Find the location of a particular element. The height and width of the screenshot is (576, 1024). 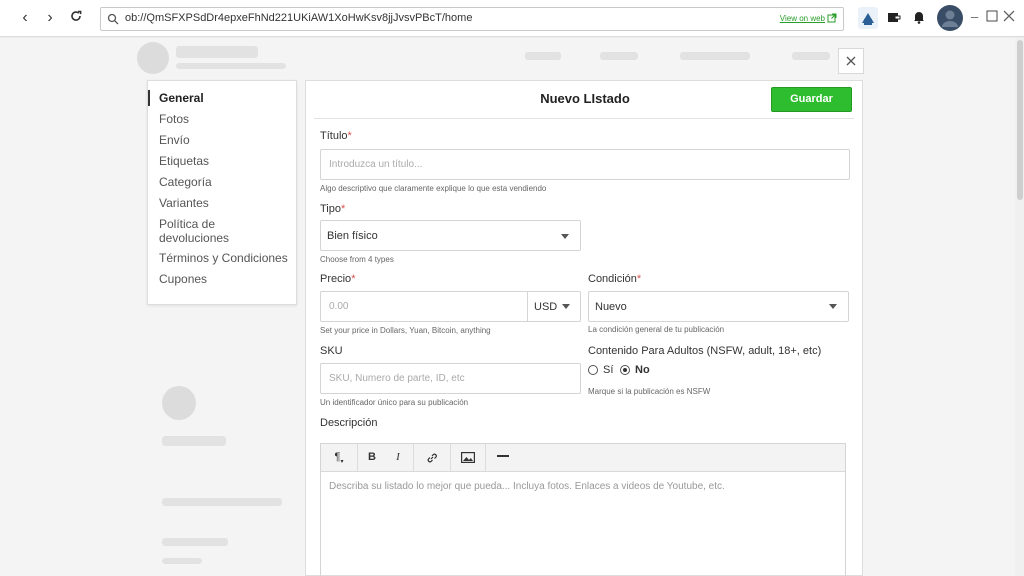

back-icon: ‹ is located at coordinates (25, 18).